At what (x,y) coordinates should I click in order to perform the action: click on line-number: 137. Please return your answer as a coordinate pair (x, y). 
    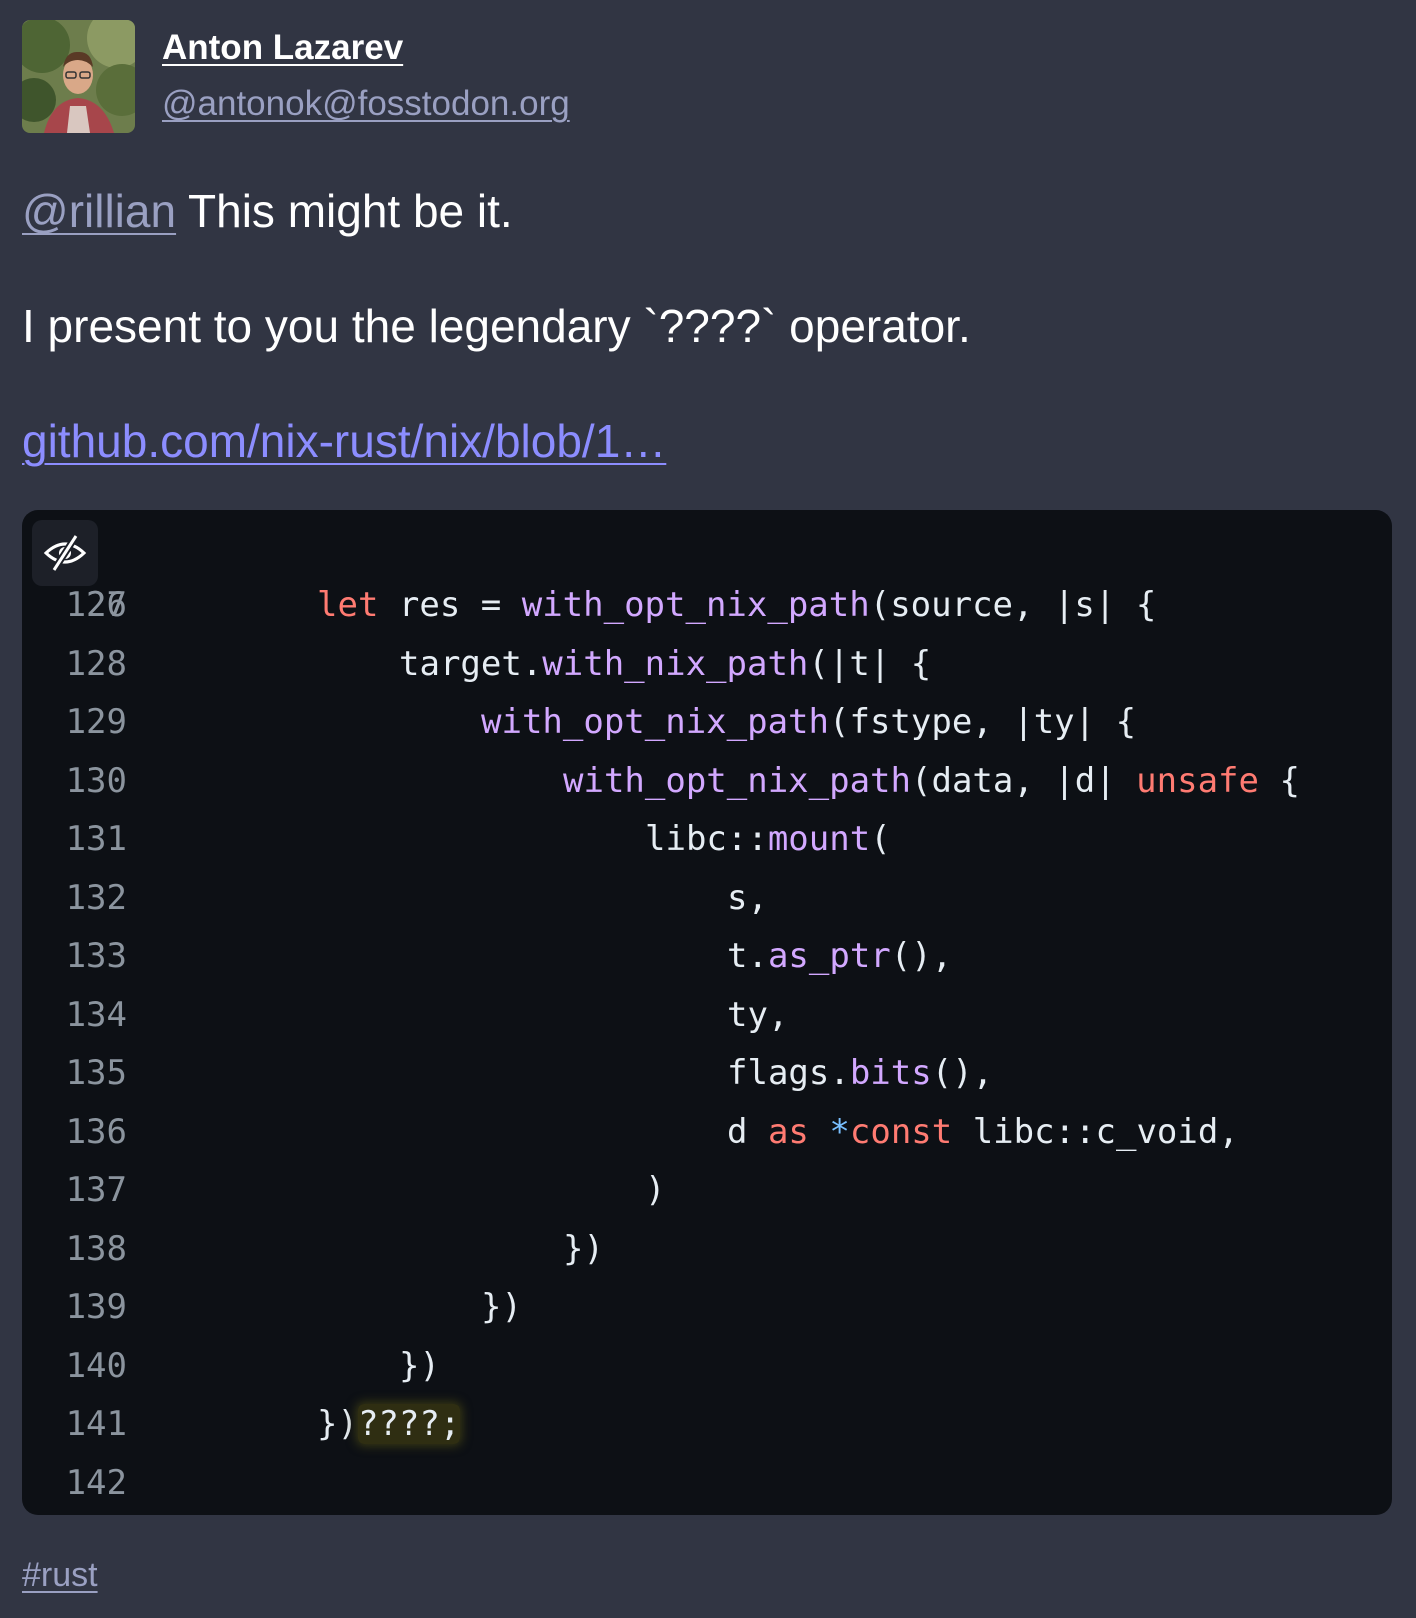
    Looking at the image, I should click on (96, 1190).